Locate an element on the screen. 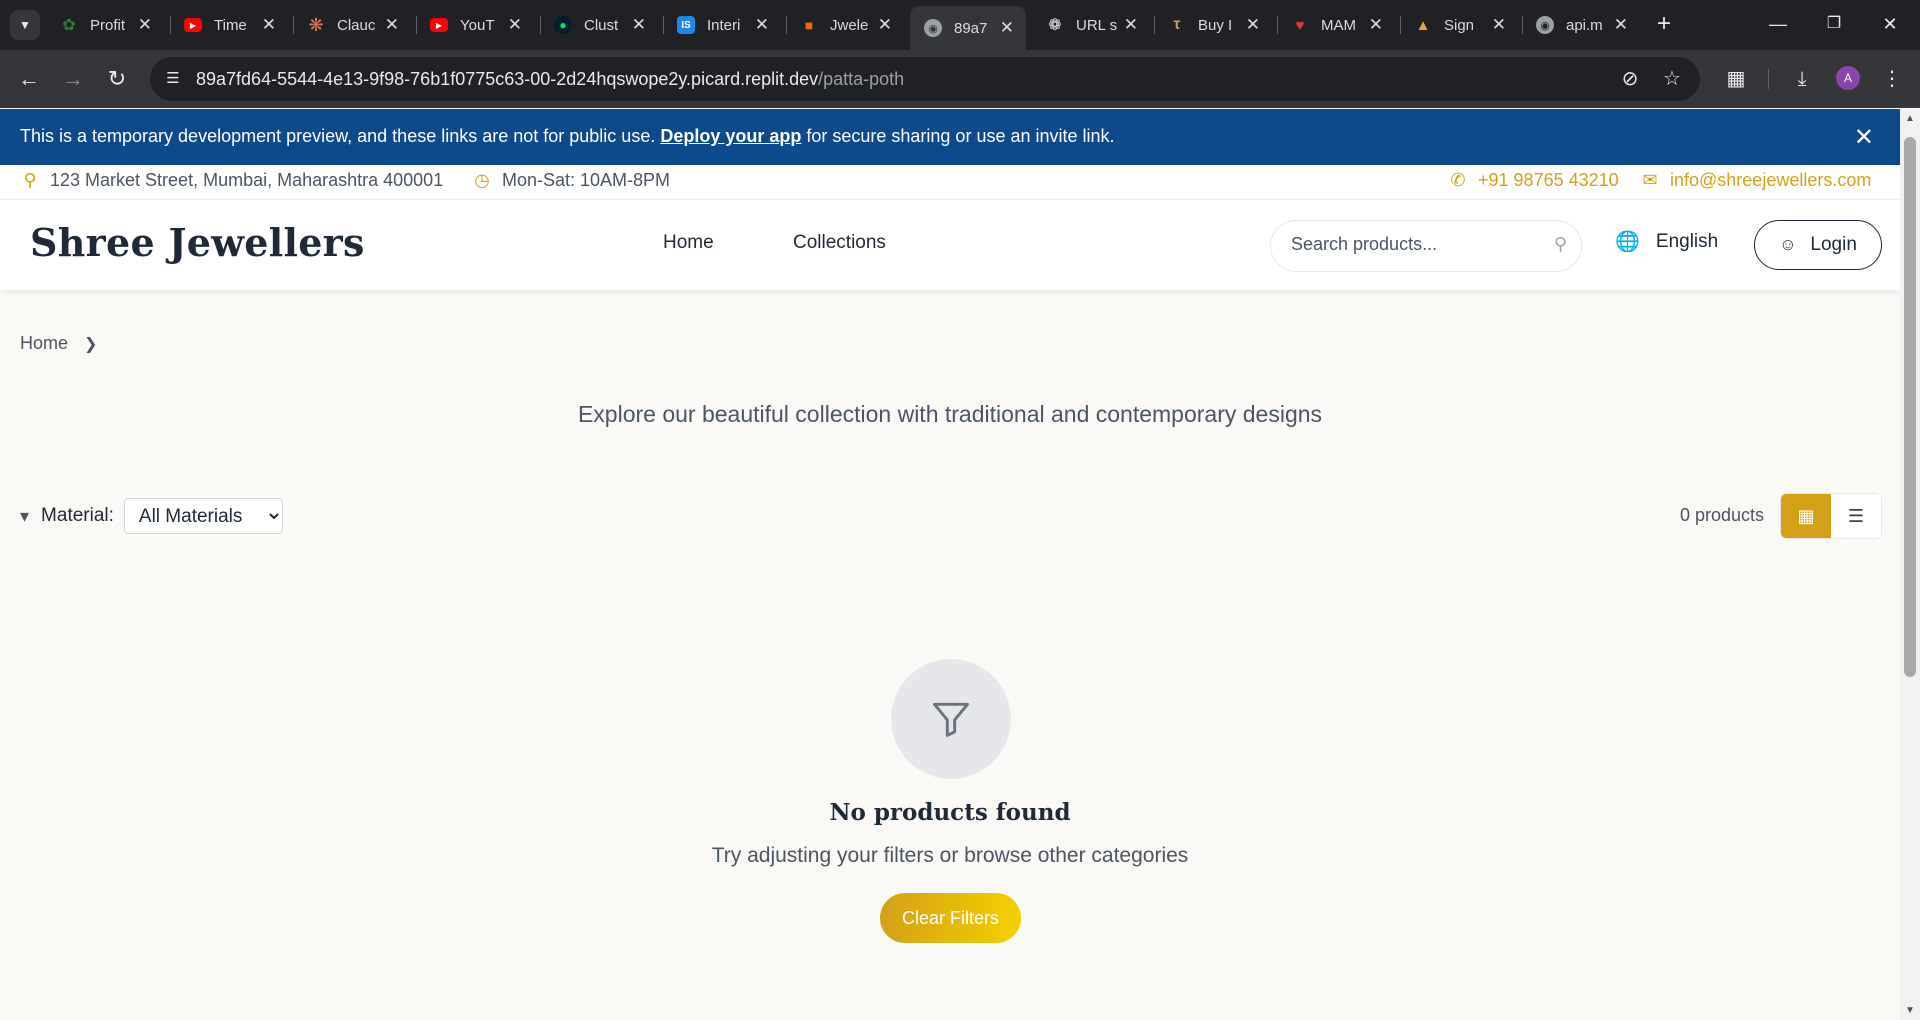 The height and width of the screenshot is (1020, 1920). search-icon: ⚲ is located at coordinates (1560, 244).